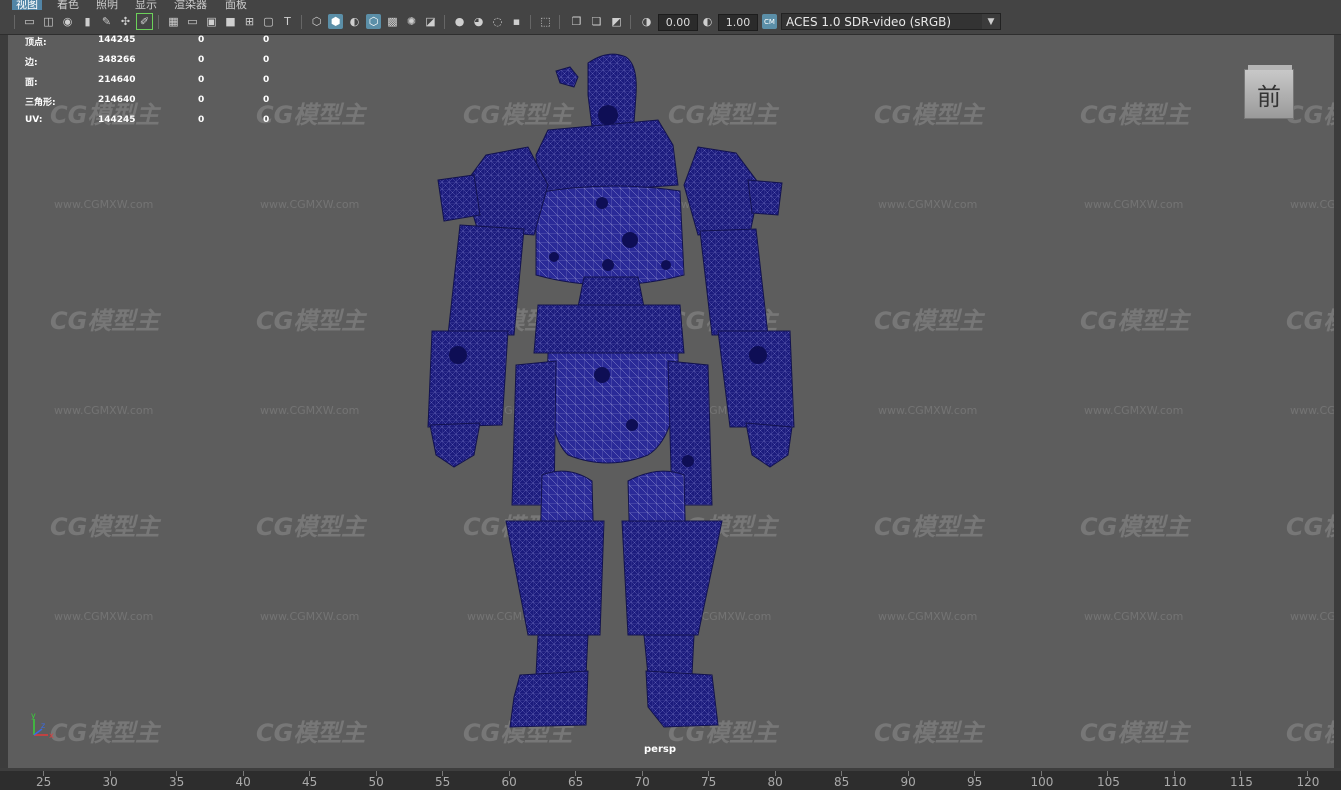 This screenshot has height=790, width=1341. Describe the element at coordinates (144, 21) in the screenshot. I see `pencil-tool-icon: ✐` at that location.